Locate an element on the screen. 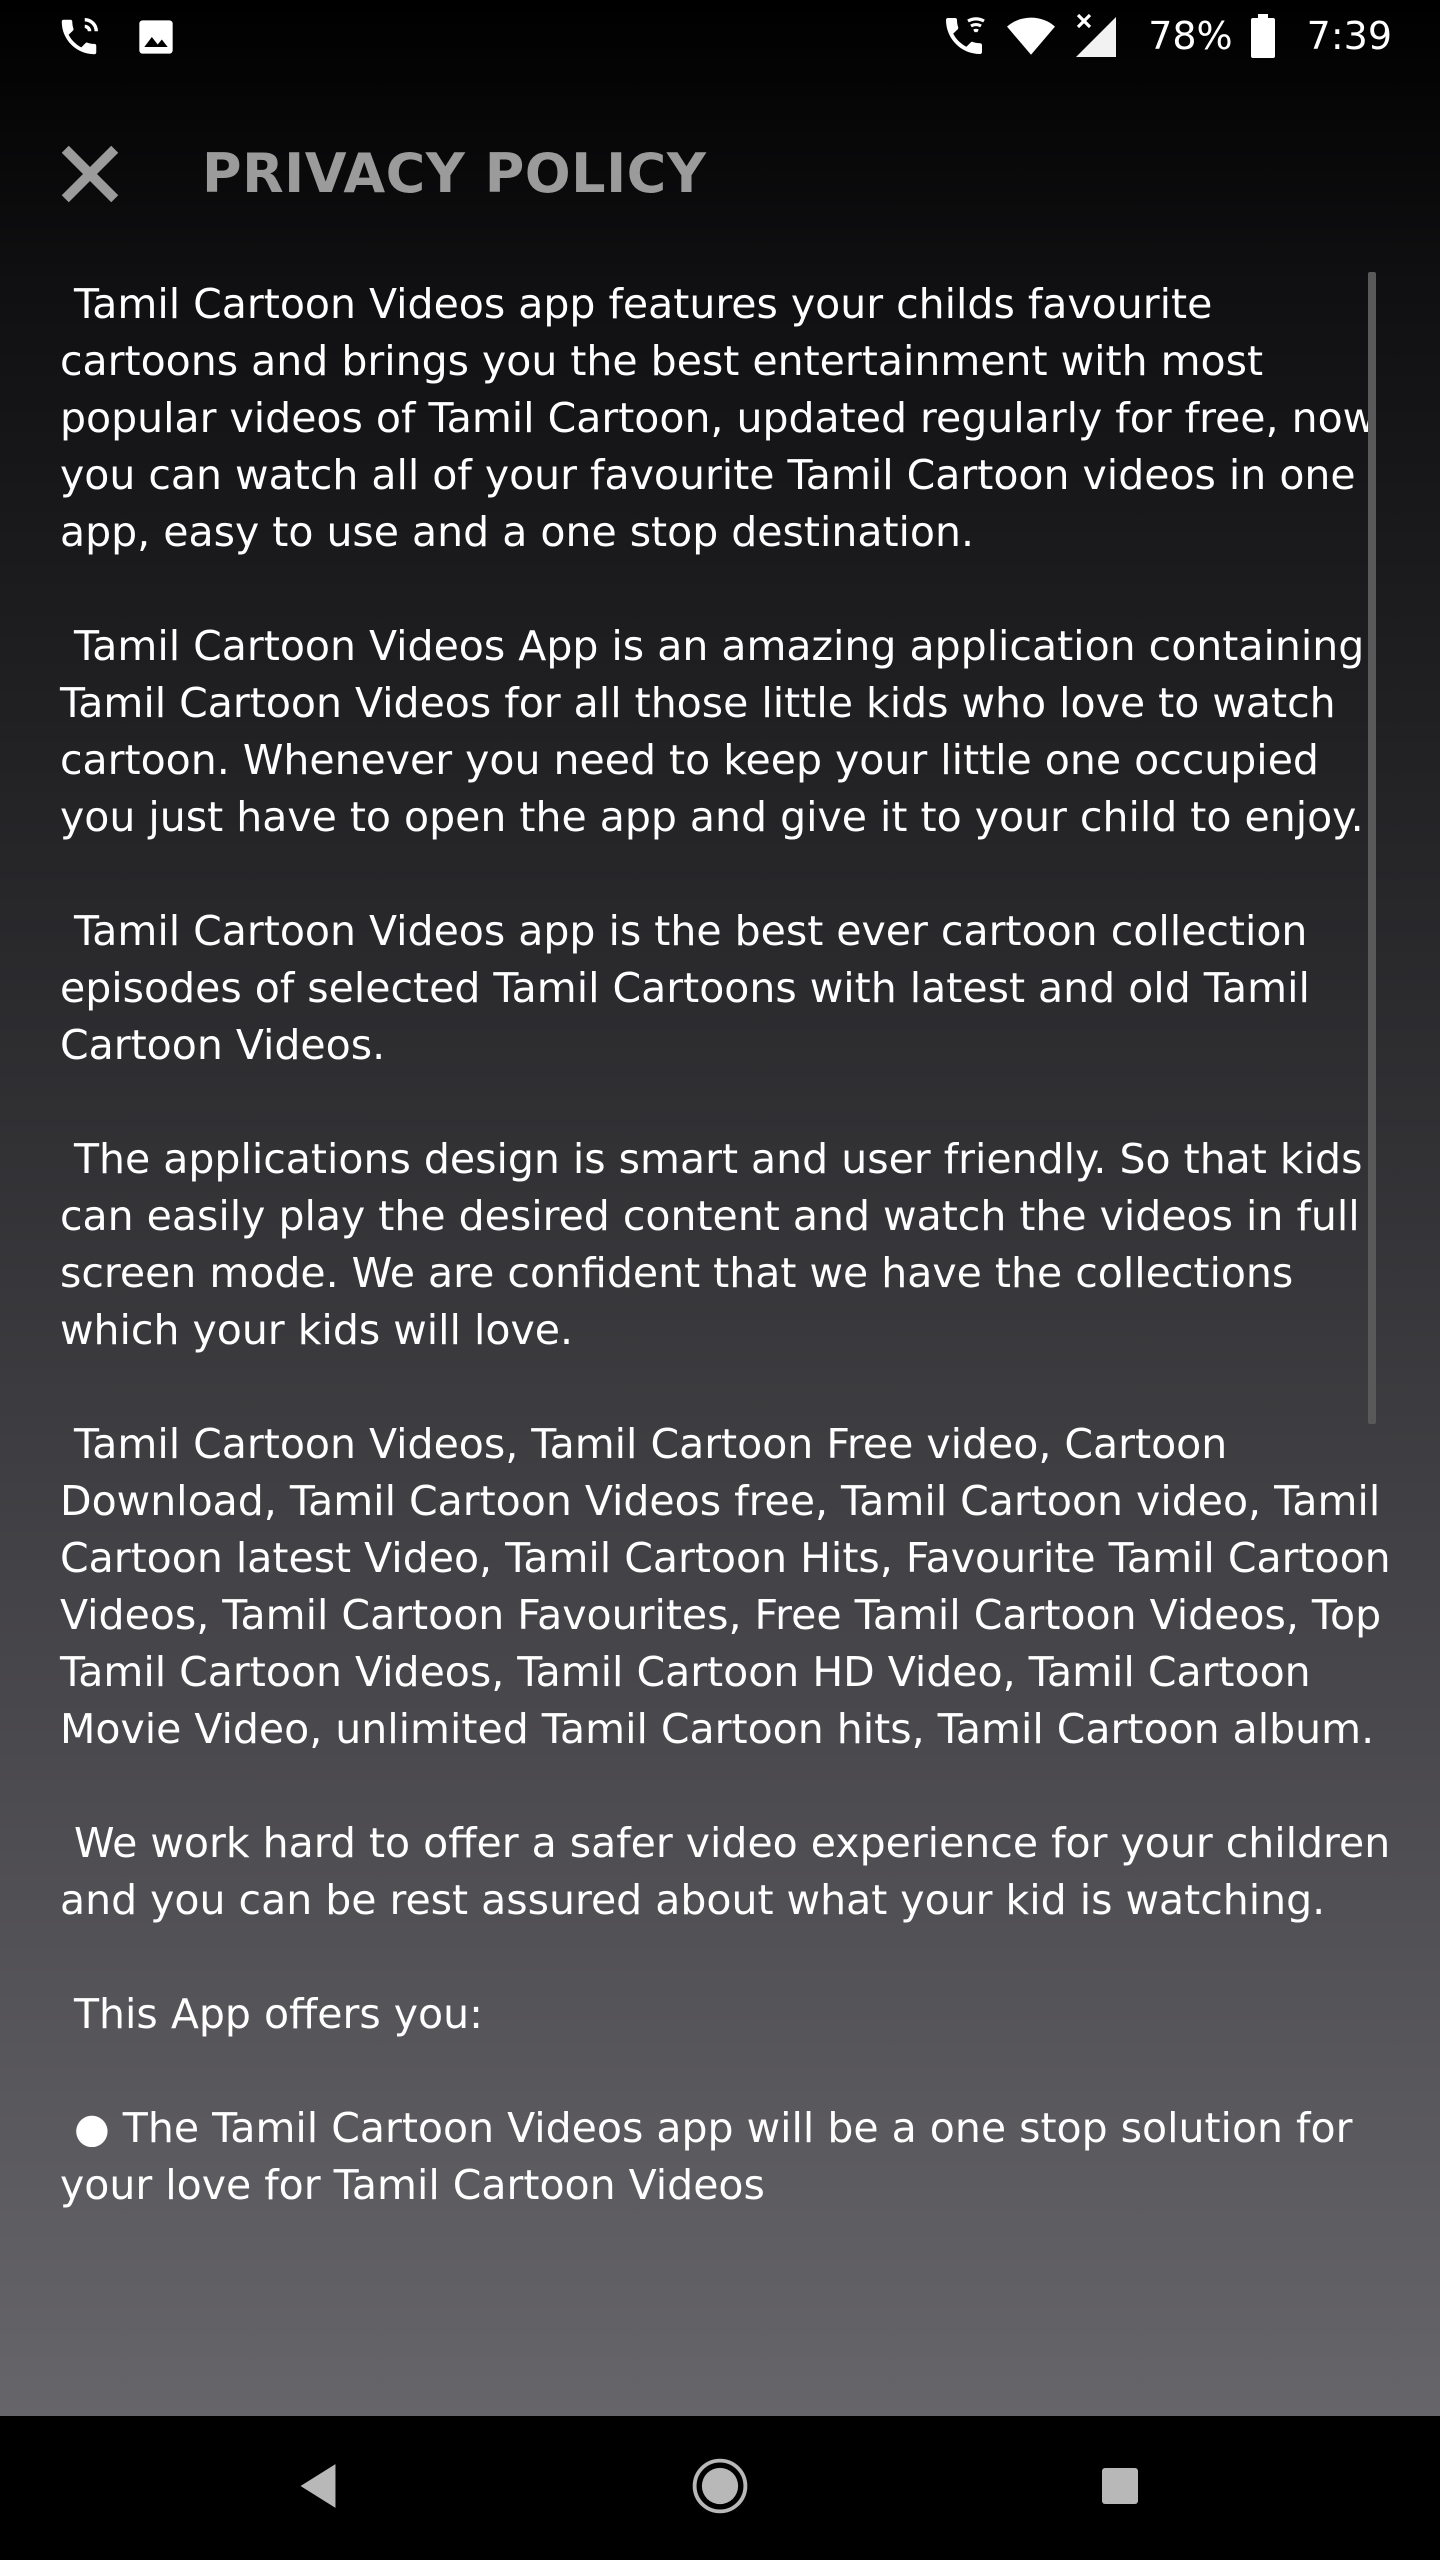  battery-percent: 78% is located at coordinates (1190, 36).